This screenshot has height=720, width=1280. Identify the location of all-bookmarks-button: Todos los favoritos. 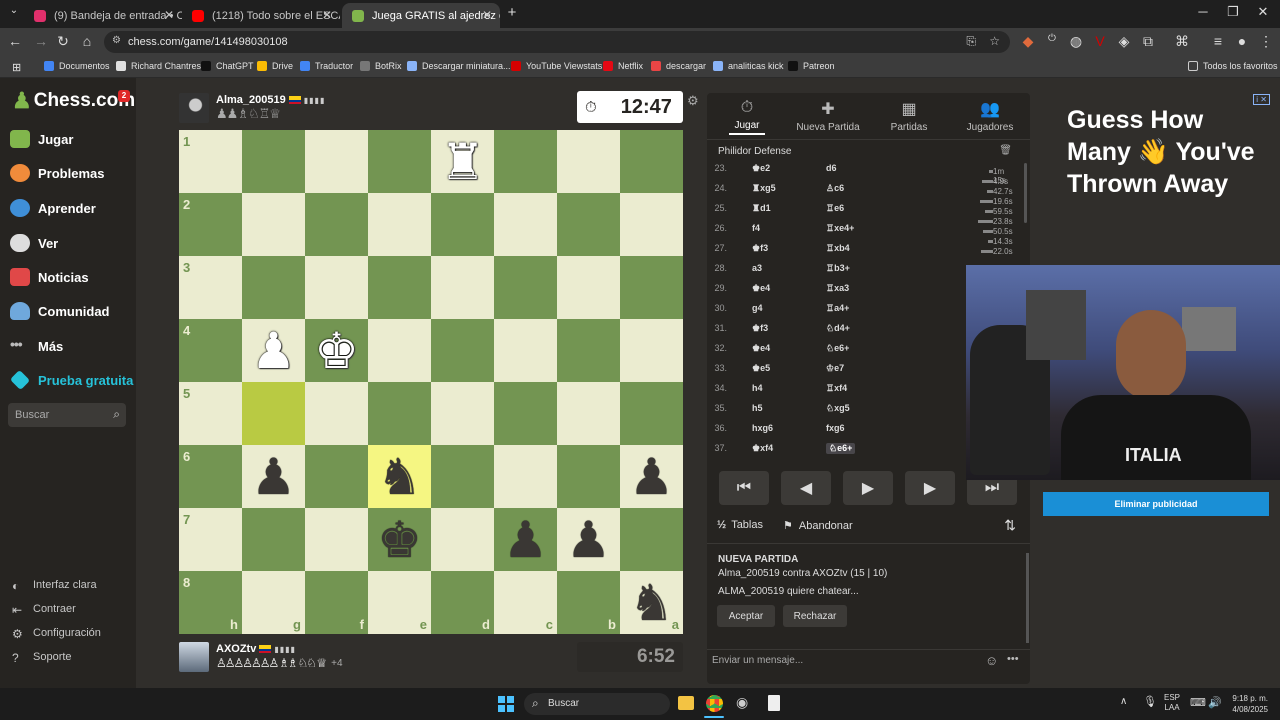
(1233, 66).